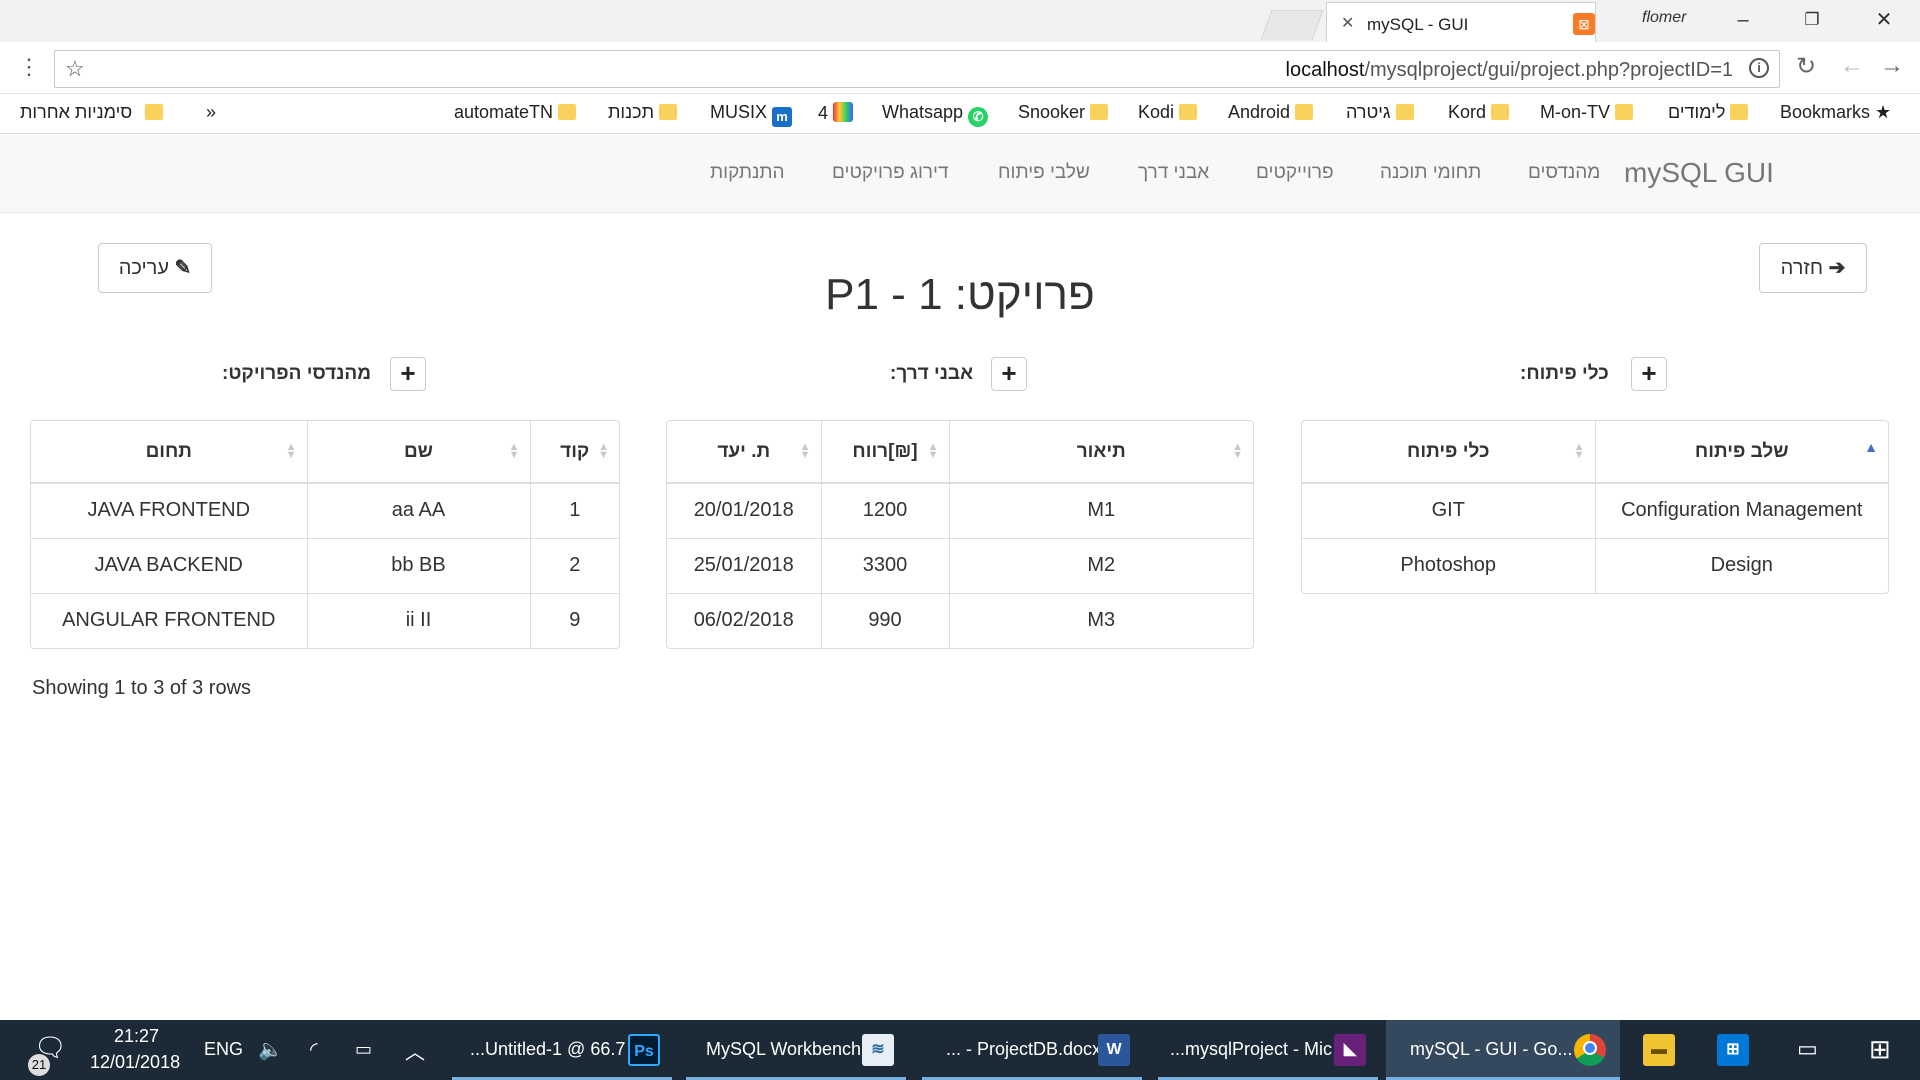 This screenshot has width=1920, height=1080. Describe the element at coordinates (1173, 173) in the screenshot. I see `nav-milestones: אבני דרך` at that location.